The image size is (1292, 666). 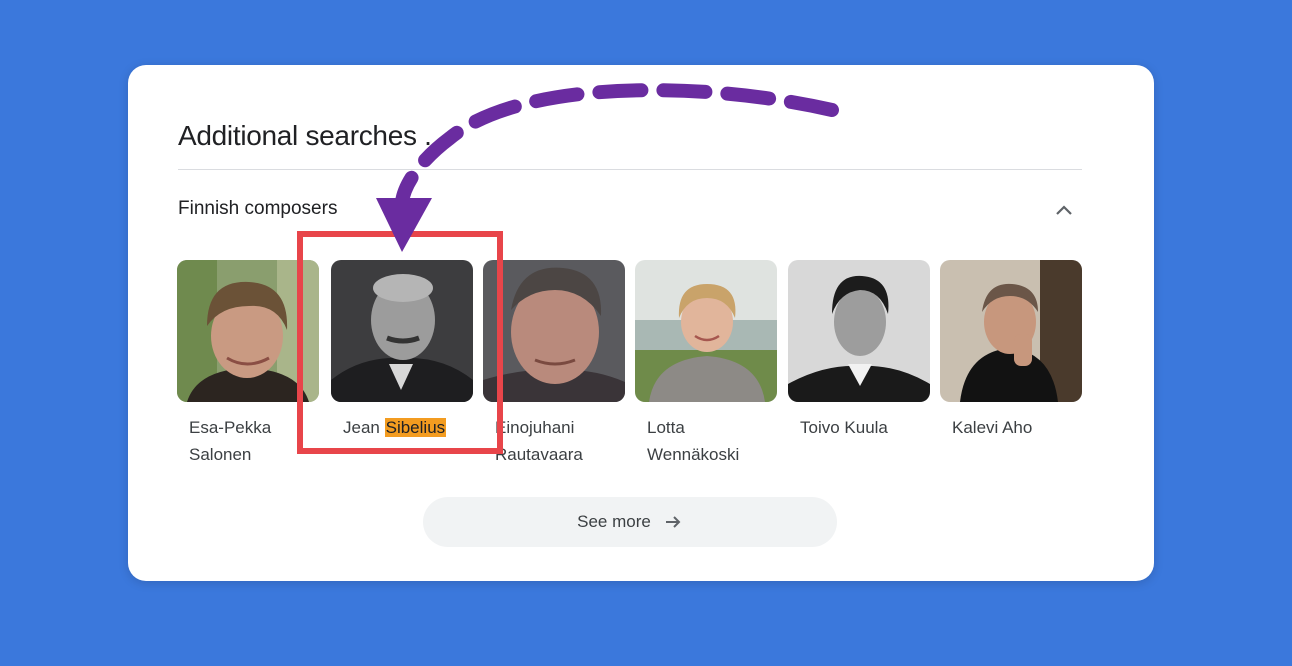 I want to click on person-card-jean-sibelius: Jean Sibelius, so click(x=402, y=350).